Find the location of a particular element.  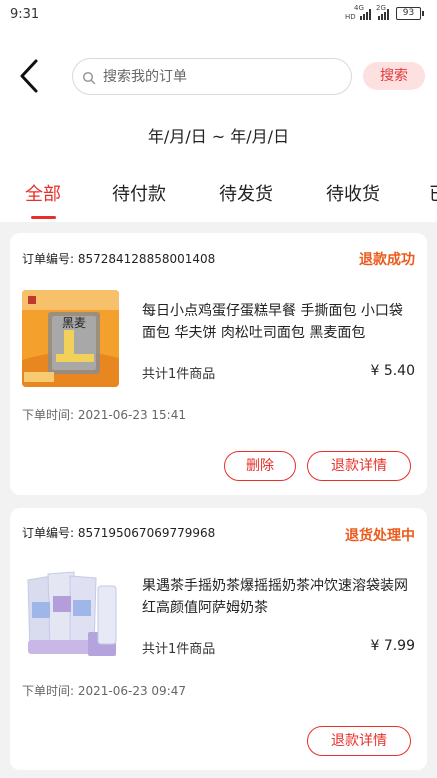

search-button: 搜索 is located at coordinates (394, 76).